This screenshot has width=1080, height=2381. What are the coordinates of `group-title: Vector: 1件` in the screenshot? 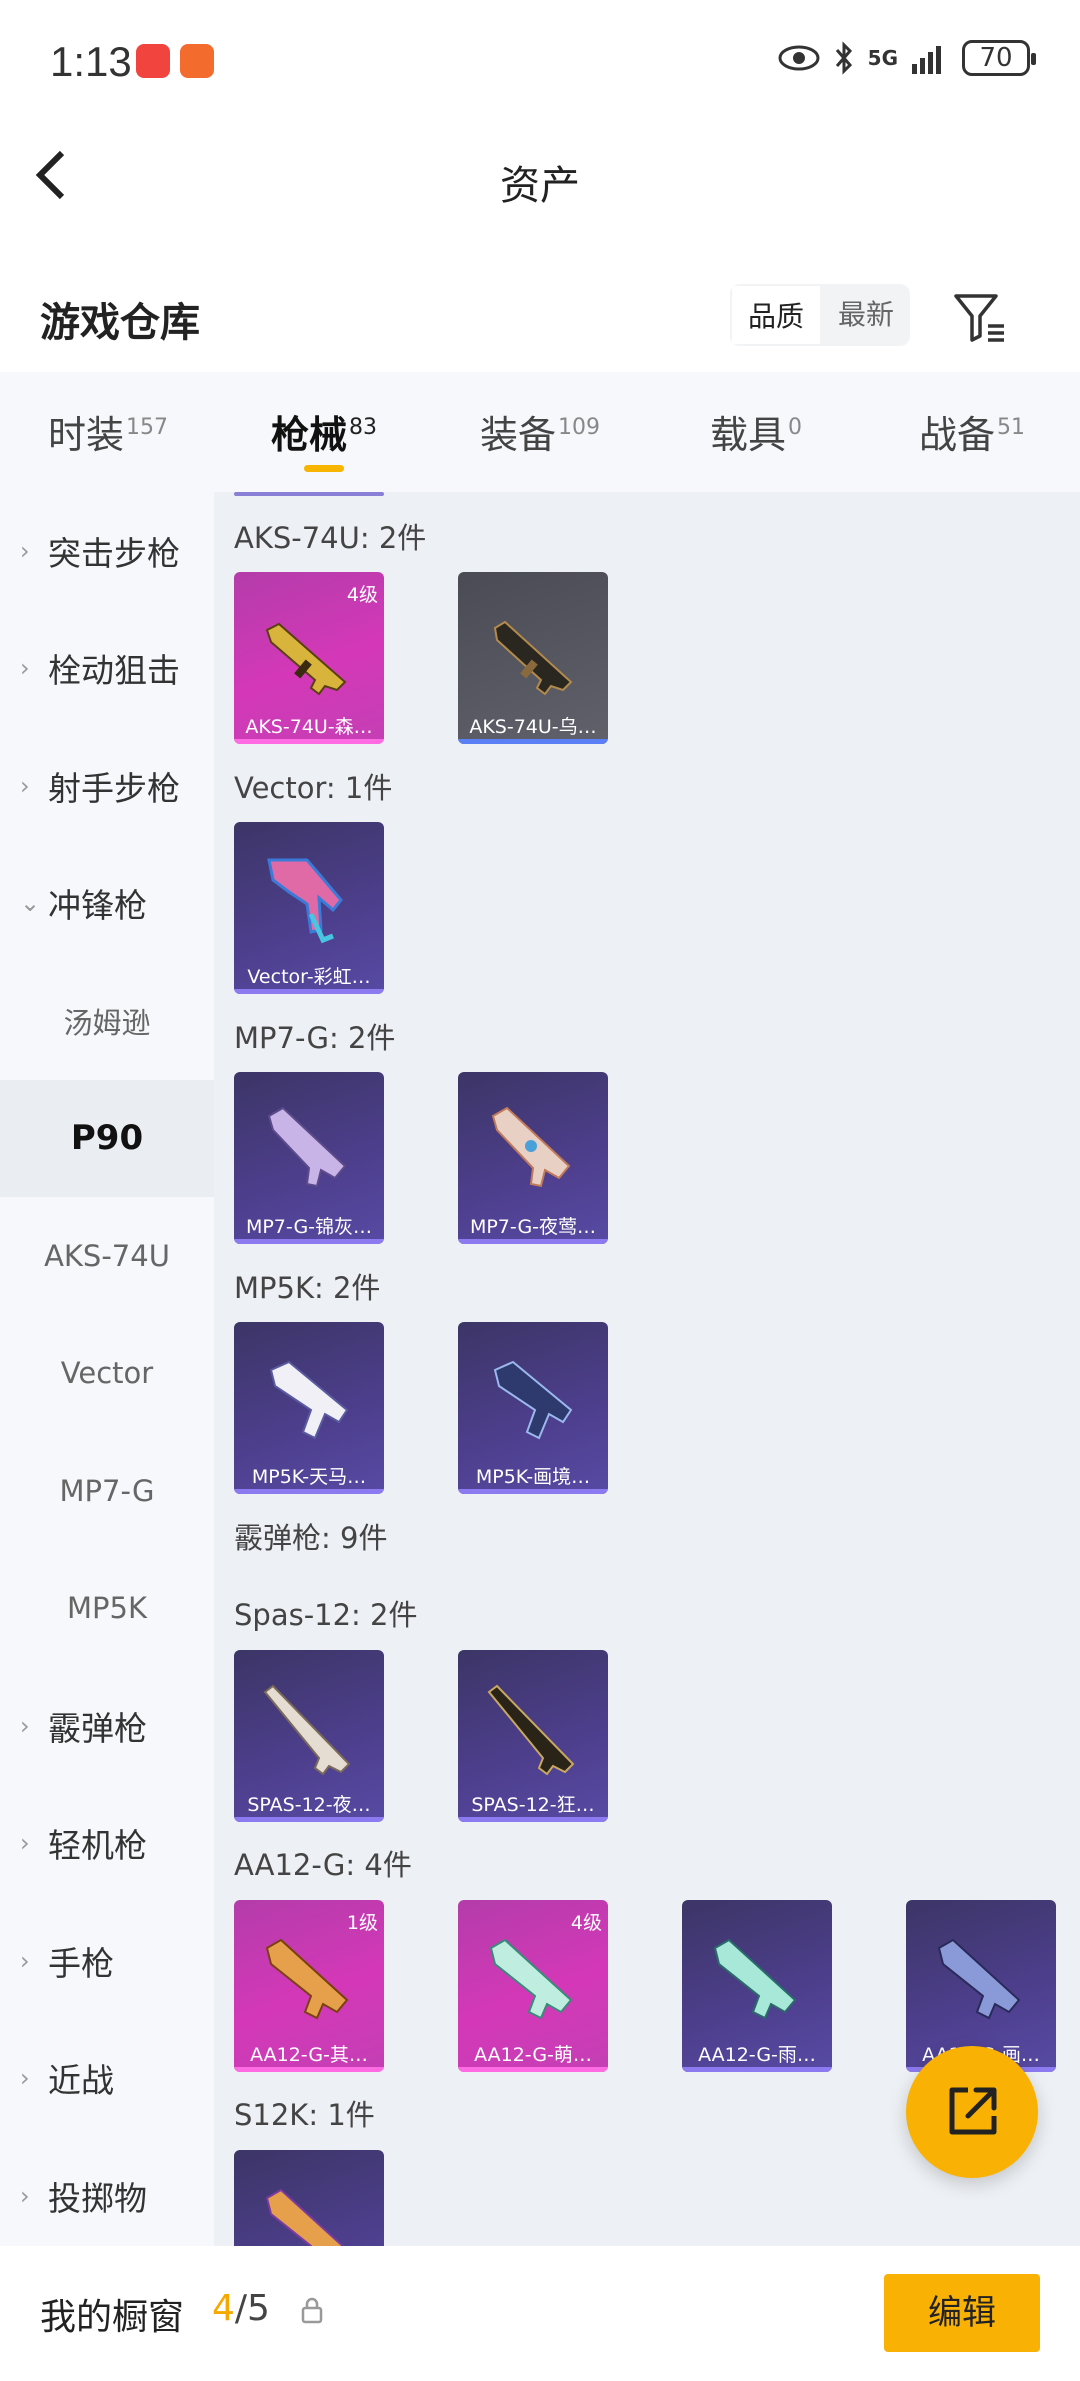 It's located at (313, 788).